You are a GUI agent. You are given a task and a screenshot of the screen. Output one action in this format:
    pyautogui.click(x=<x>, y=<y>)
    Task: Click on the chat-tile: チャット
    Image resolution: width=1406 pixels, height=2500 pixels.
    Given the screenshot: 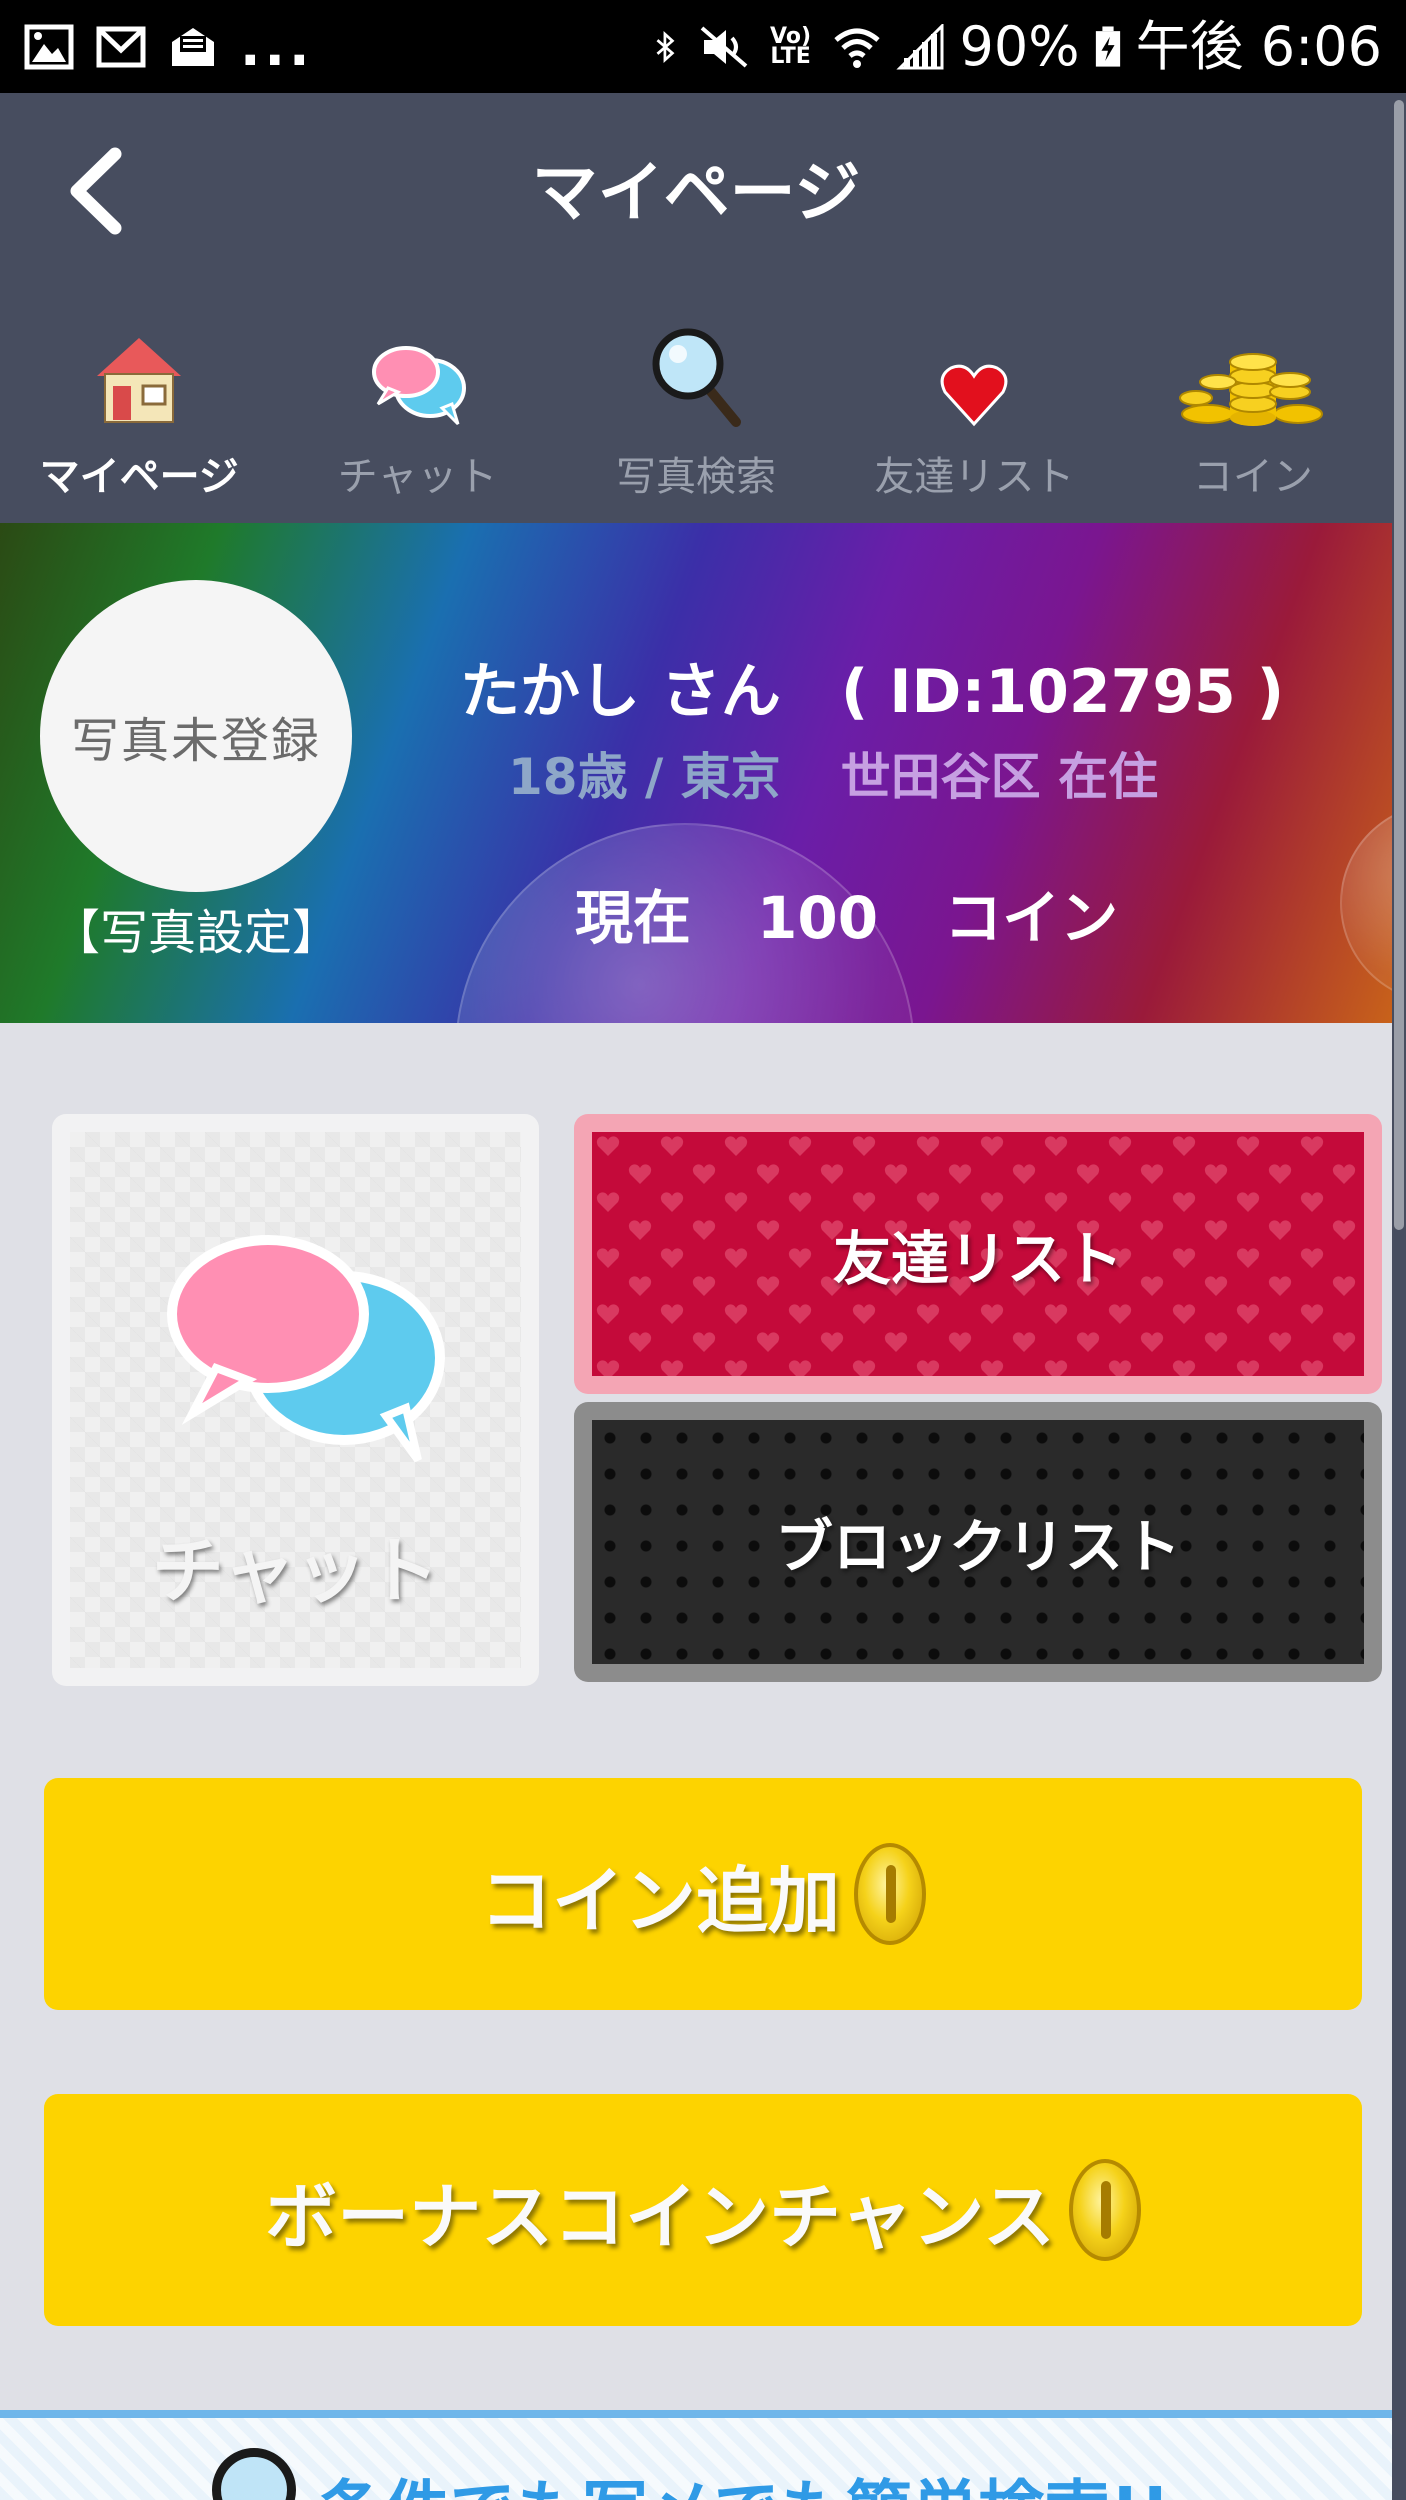 What is the action you would take?
    pyautogui.click(x=295, y=1400)
    